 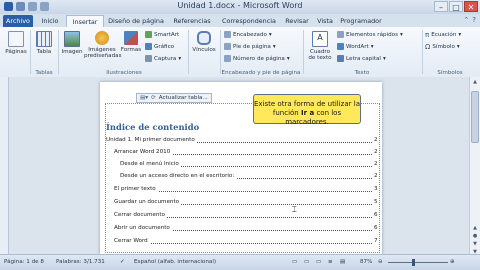 I want to click on toc-entry: Guardar un documento 5, so click(x=246, y=202).